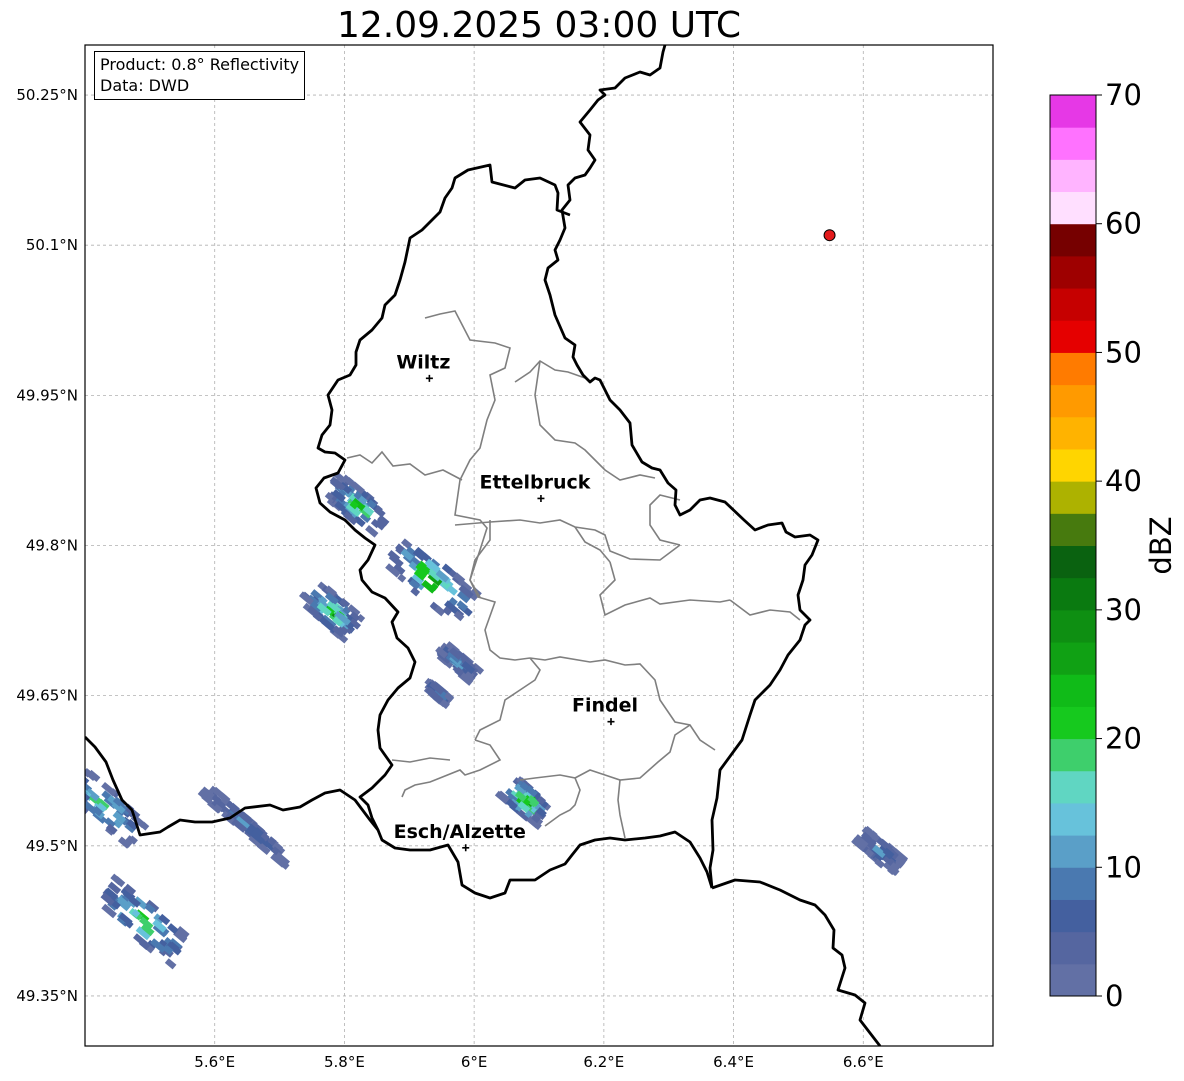 Image resolution: width=1184 pixels, height=1081 pixels. I want to click on colorbar-label: dBZ, so click(1161, 545).